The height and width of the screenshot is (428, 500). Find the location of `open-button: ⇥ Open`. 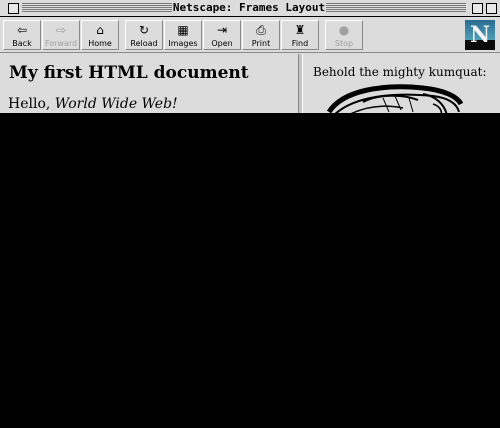

open-button: ⇥ Open is located at coordinates (222, 35).